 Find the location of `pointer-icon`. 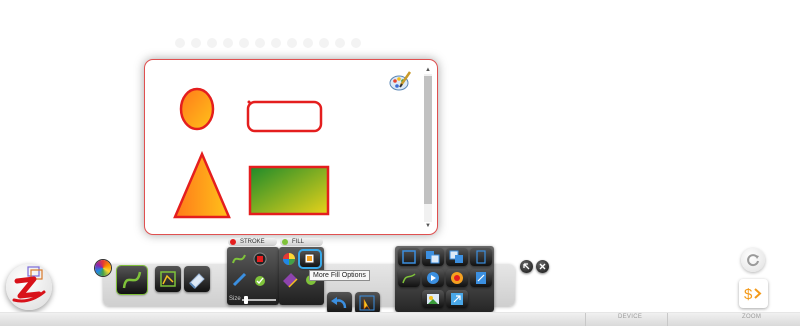

pointer-icon is located at coordinates (367, 303).